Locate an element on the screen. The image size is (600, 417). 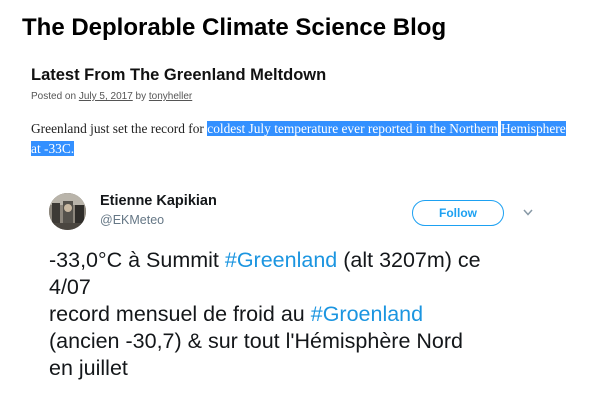
tweet-line: record mensuel de froid au #Groenland is located at coordinates (309, 314).